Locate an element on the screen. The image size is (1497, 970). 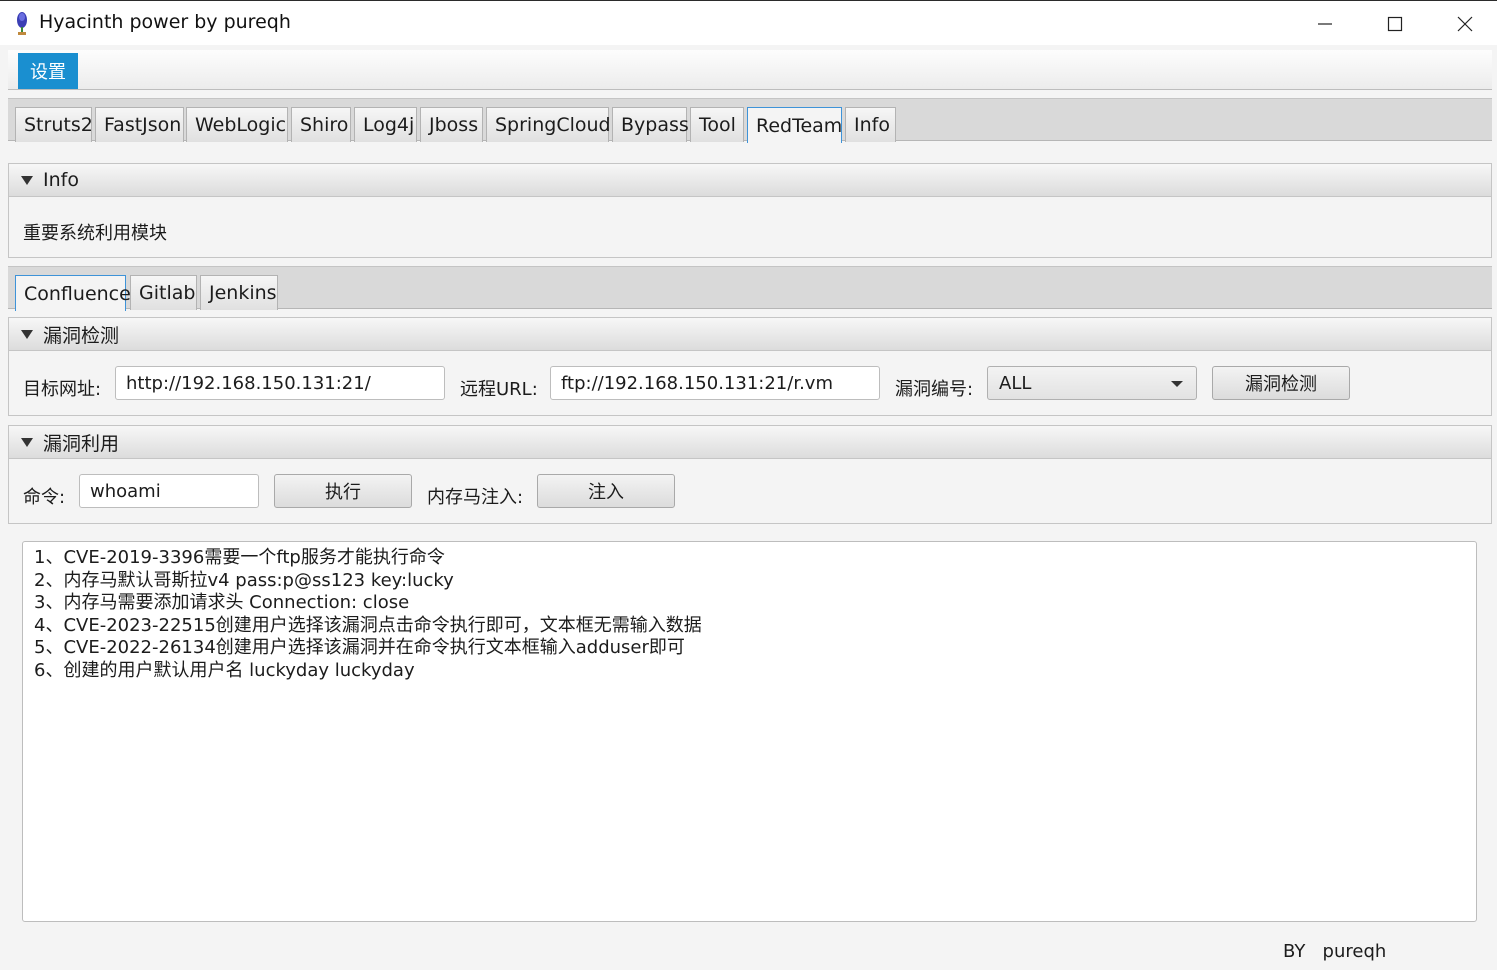
inject-button: 注入 is located at coordinates (606, 491).